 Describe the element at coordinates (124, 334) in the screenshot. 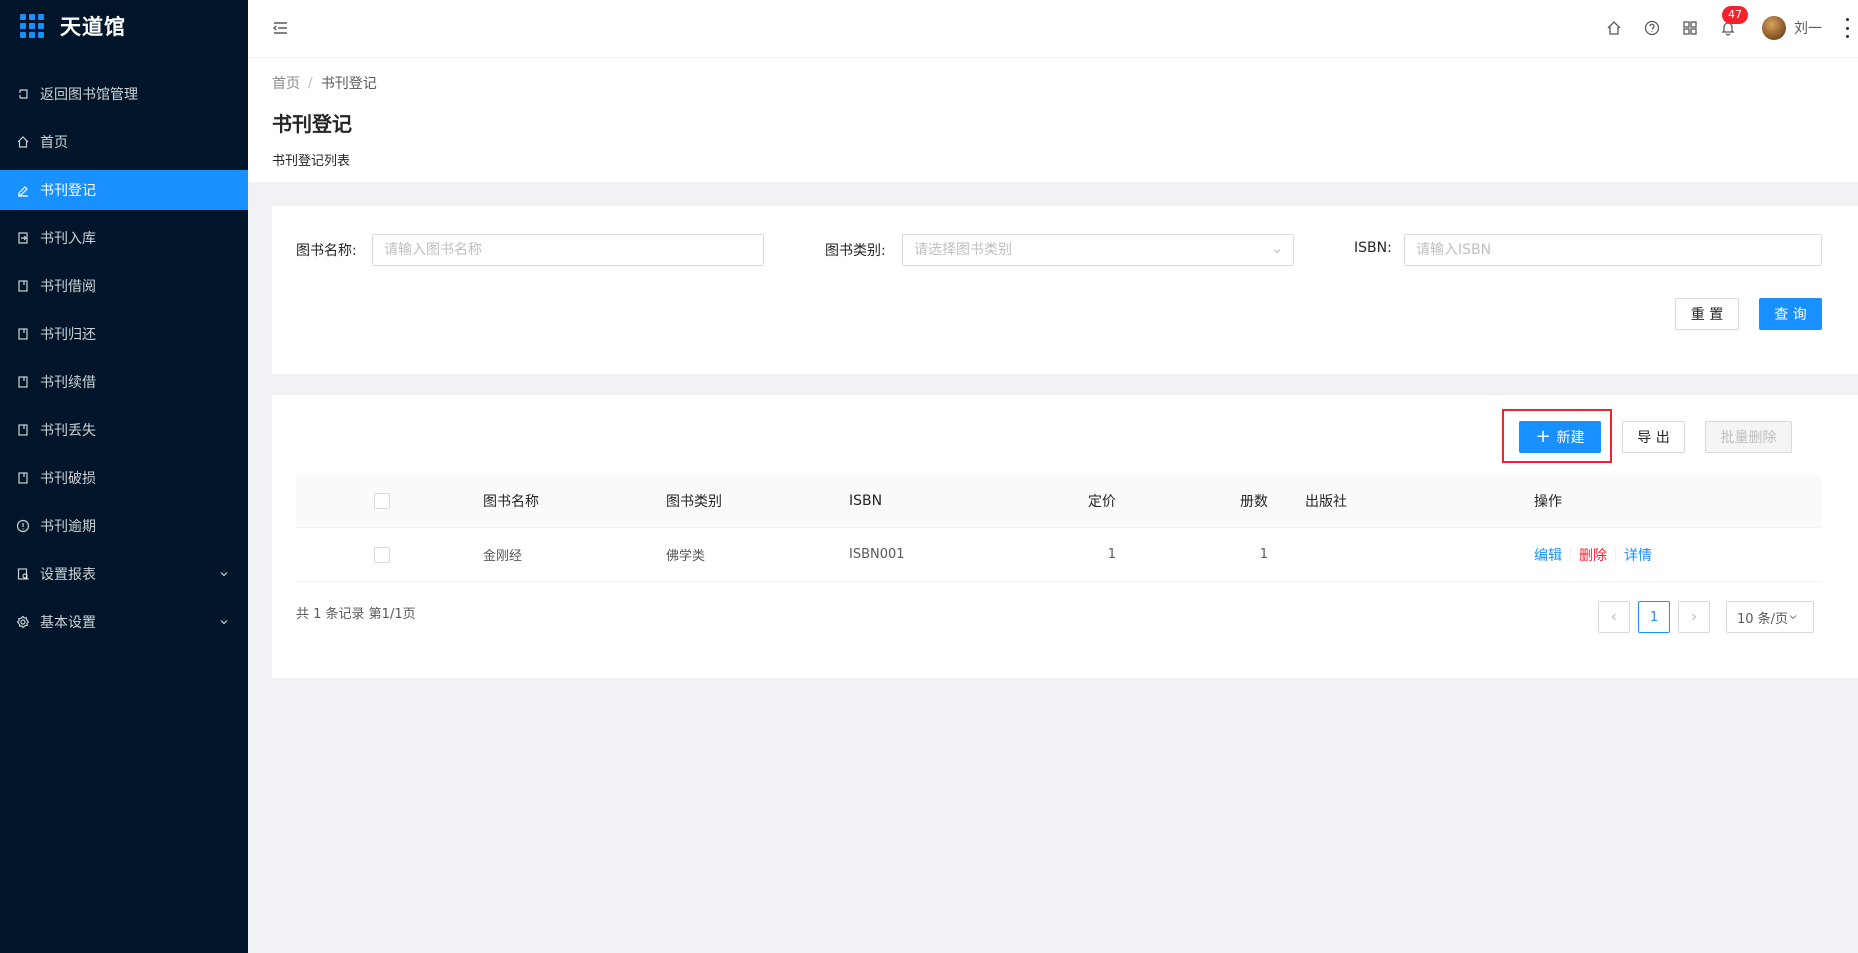

I see `sidebar-item-return: 书刊归还` at that location.